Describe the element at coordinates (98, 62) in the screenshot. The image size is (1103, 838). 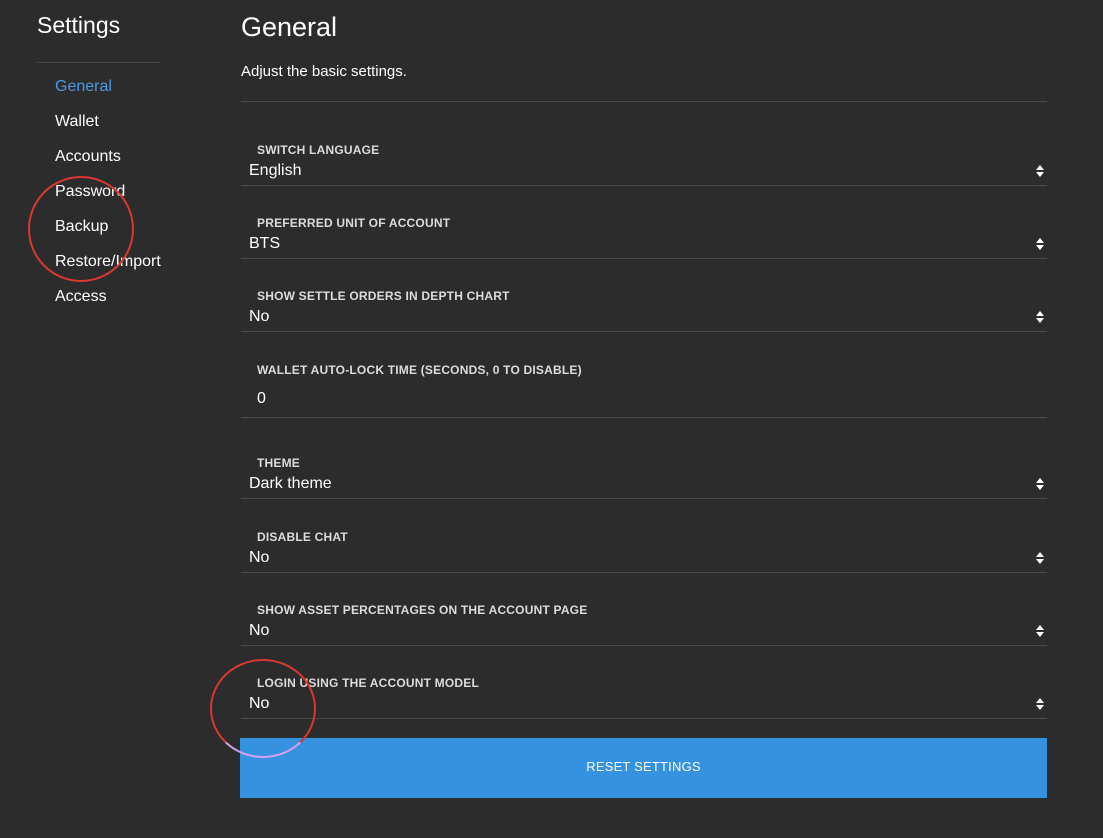
I see `sidebar-divider` at that location.